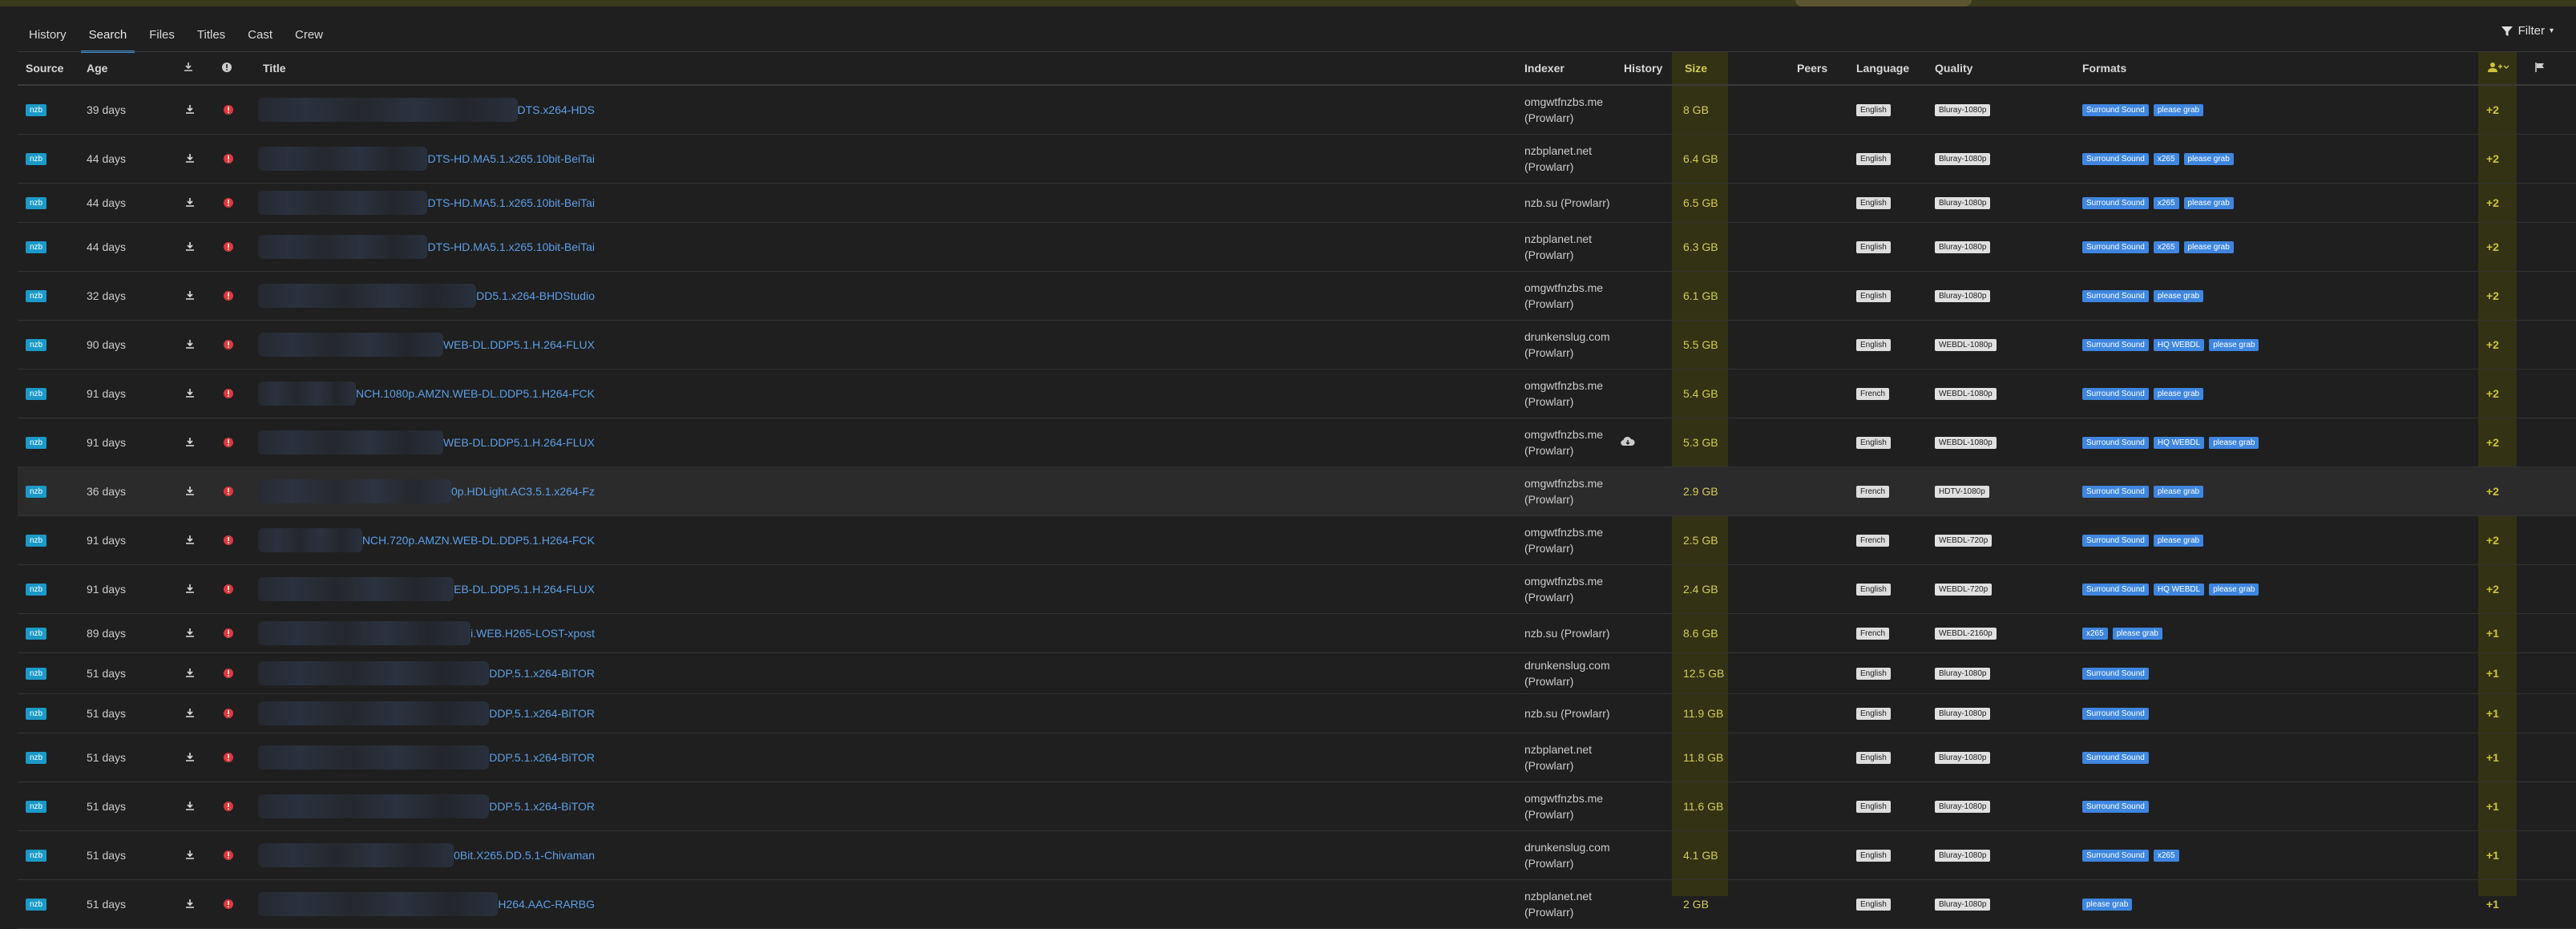 This screenshot has width=2576, height=929. What do you see at coordinates (48, 36) in the screenshot?
I see `tab-history: History` at bounding box center [48, 36].